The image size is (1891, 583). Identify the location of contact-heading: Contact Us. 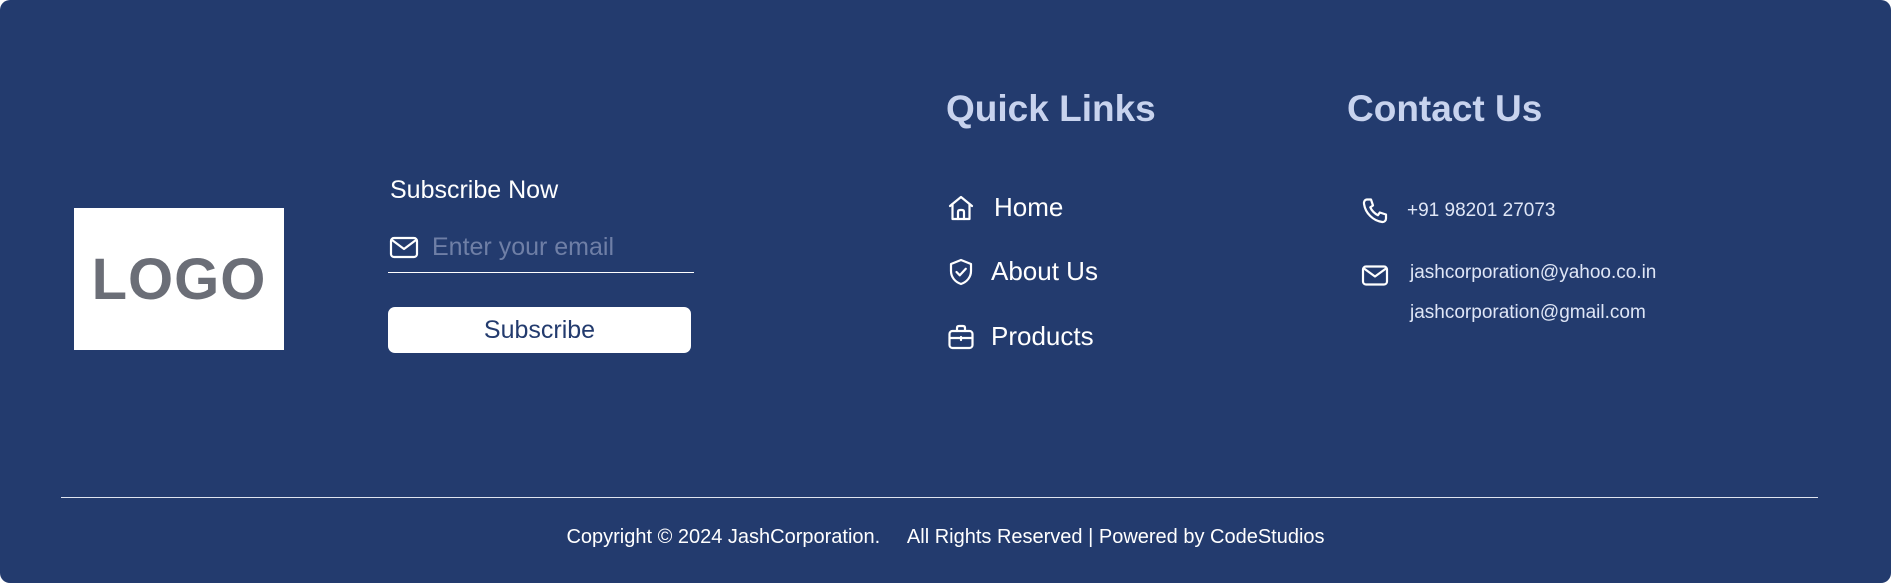
(1445, 108).